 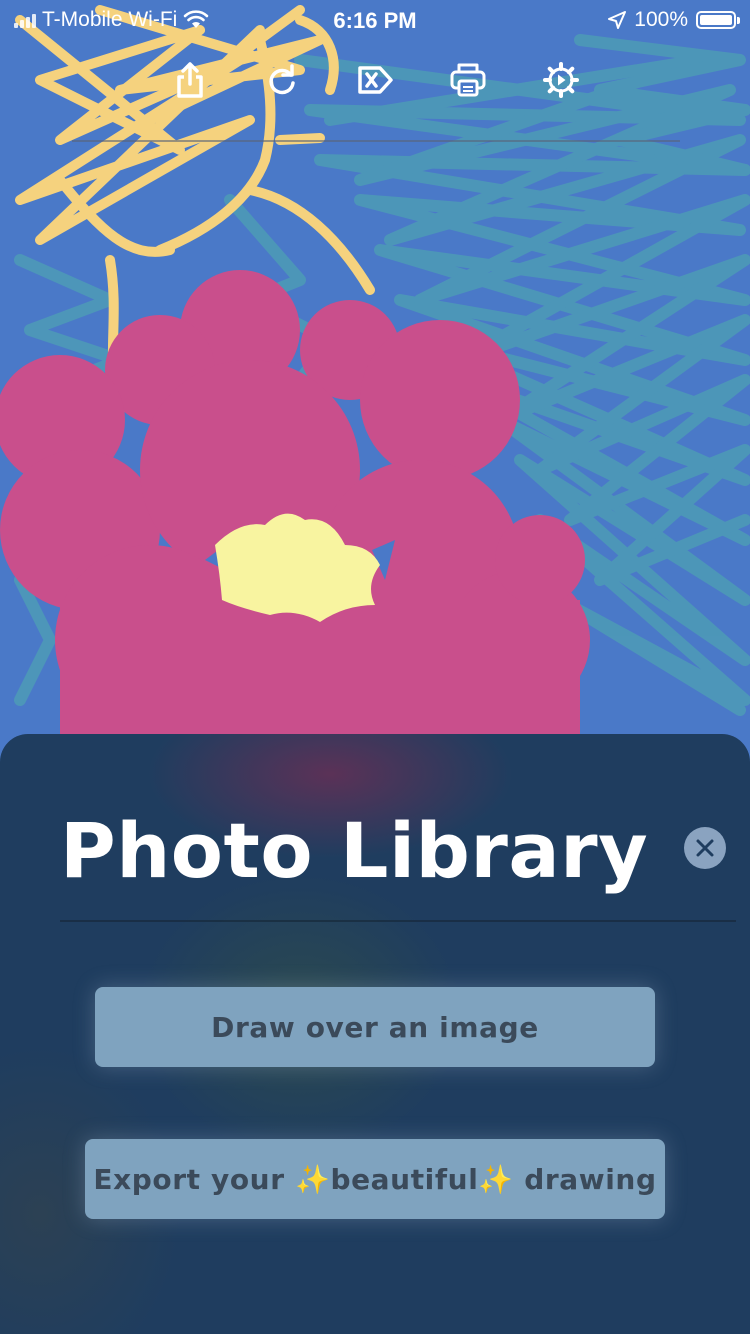 I want to click on location-arrow-icon, so click(x=617, y=20).